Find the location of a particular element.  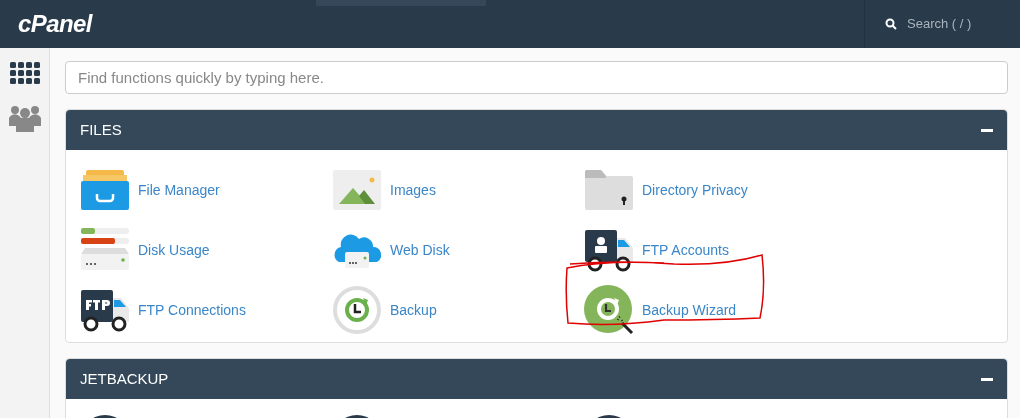

feature-link: FTP Connections is located at coordinates (192, 310).